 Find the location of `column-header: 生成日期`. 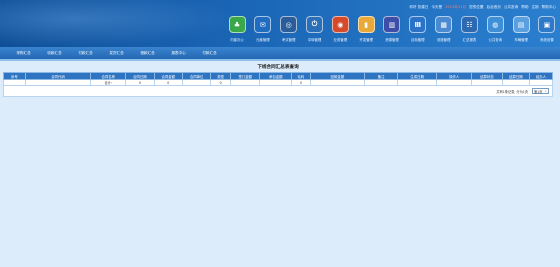

column-header: 生成日期 is located at coordinates (417, 76).